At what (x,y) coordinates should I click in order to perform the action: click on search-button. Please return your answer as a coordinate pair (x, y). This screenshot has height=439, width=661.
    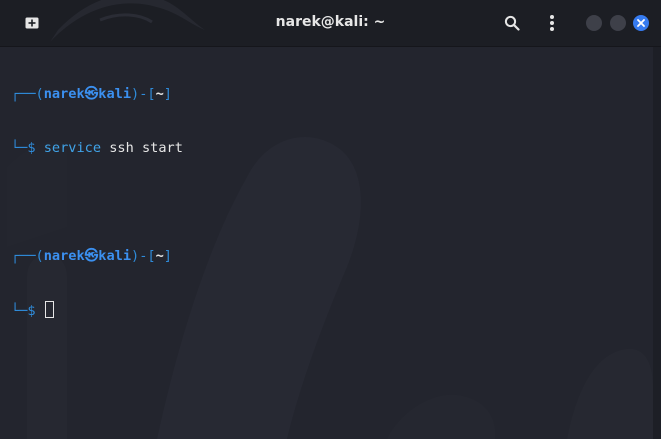
    Looking at the image, I should click on (512, 23).